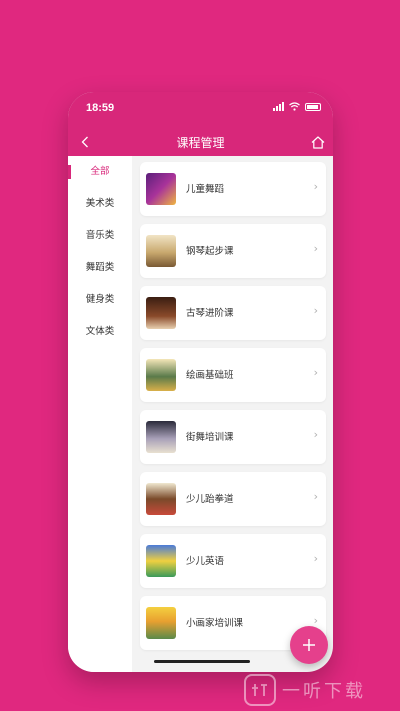  Describe the element at coordinates (210, 313) in the screenshot. I see `course-title: 古琴进阶课` at that location.